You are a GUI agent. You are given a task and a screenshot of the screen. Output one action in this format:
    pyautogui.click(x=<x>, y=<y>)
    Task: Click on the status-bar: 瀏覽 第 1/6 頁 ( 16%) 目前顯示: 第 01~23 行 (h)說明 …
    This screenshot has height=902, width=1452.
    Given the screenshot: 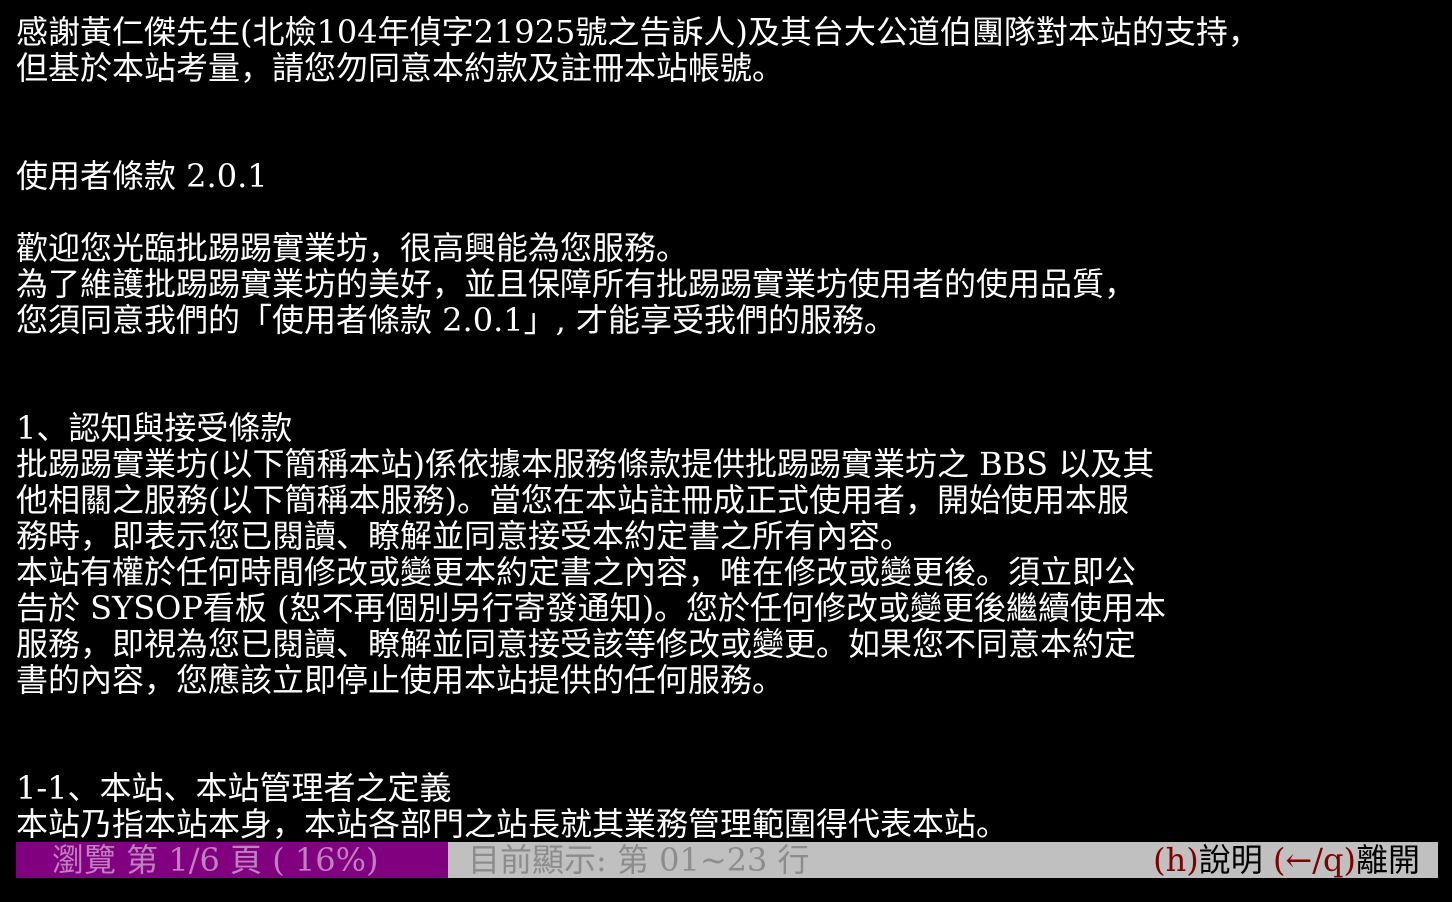 What is the action you would take?
    pyautogui.click(x=727, y=860)
    